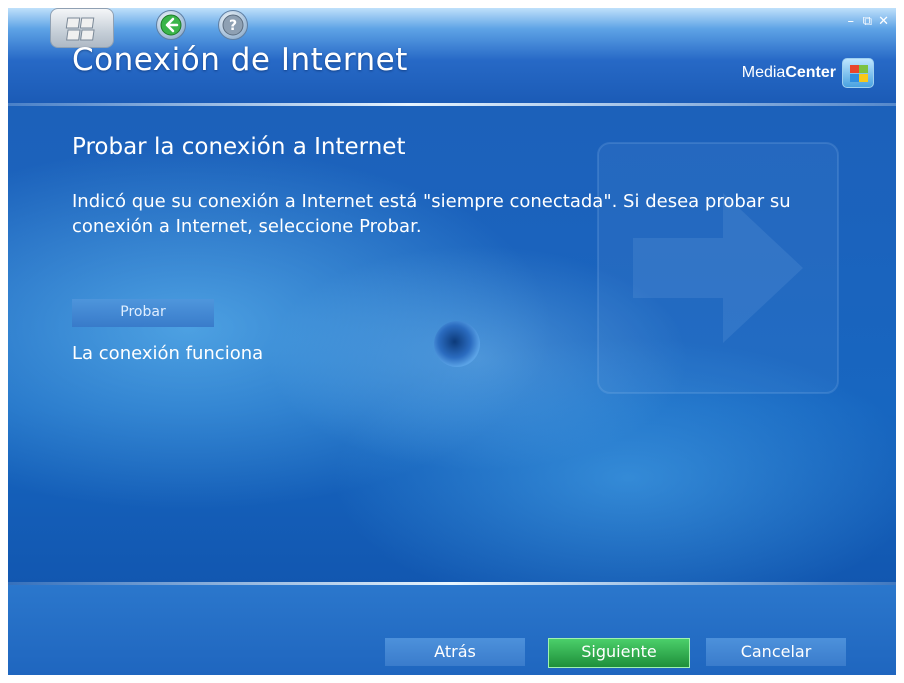 The width and height of the screenshot is (904, 683). What do you see at coordinates (619, 653) in the screenshot?
I see `next-button: Siguiente` at bounding box center [619, 653].